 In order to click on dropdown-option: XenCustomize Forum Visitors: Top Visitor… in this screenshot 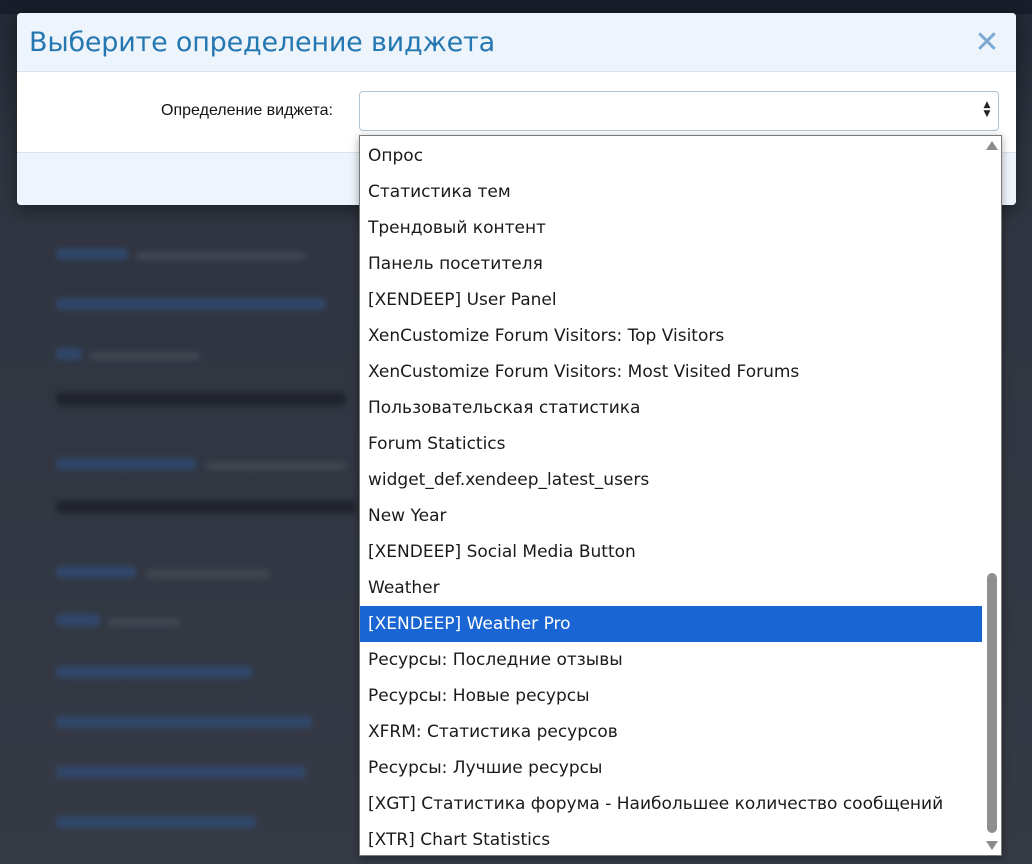, I will do `click(671, 336)`.